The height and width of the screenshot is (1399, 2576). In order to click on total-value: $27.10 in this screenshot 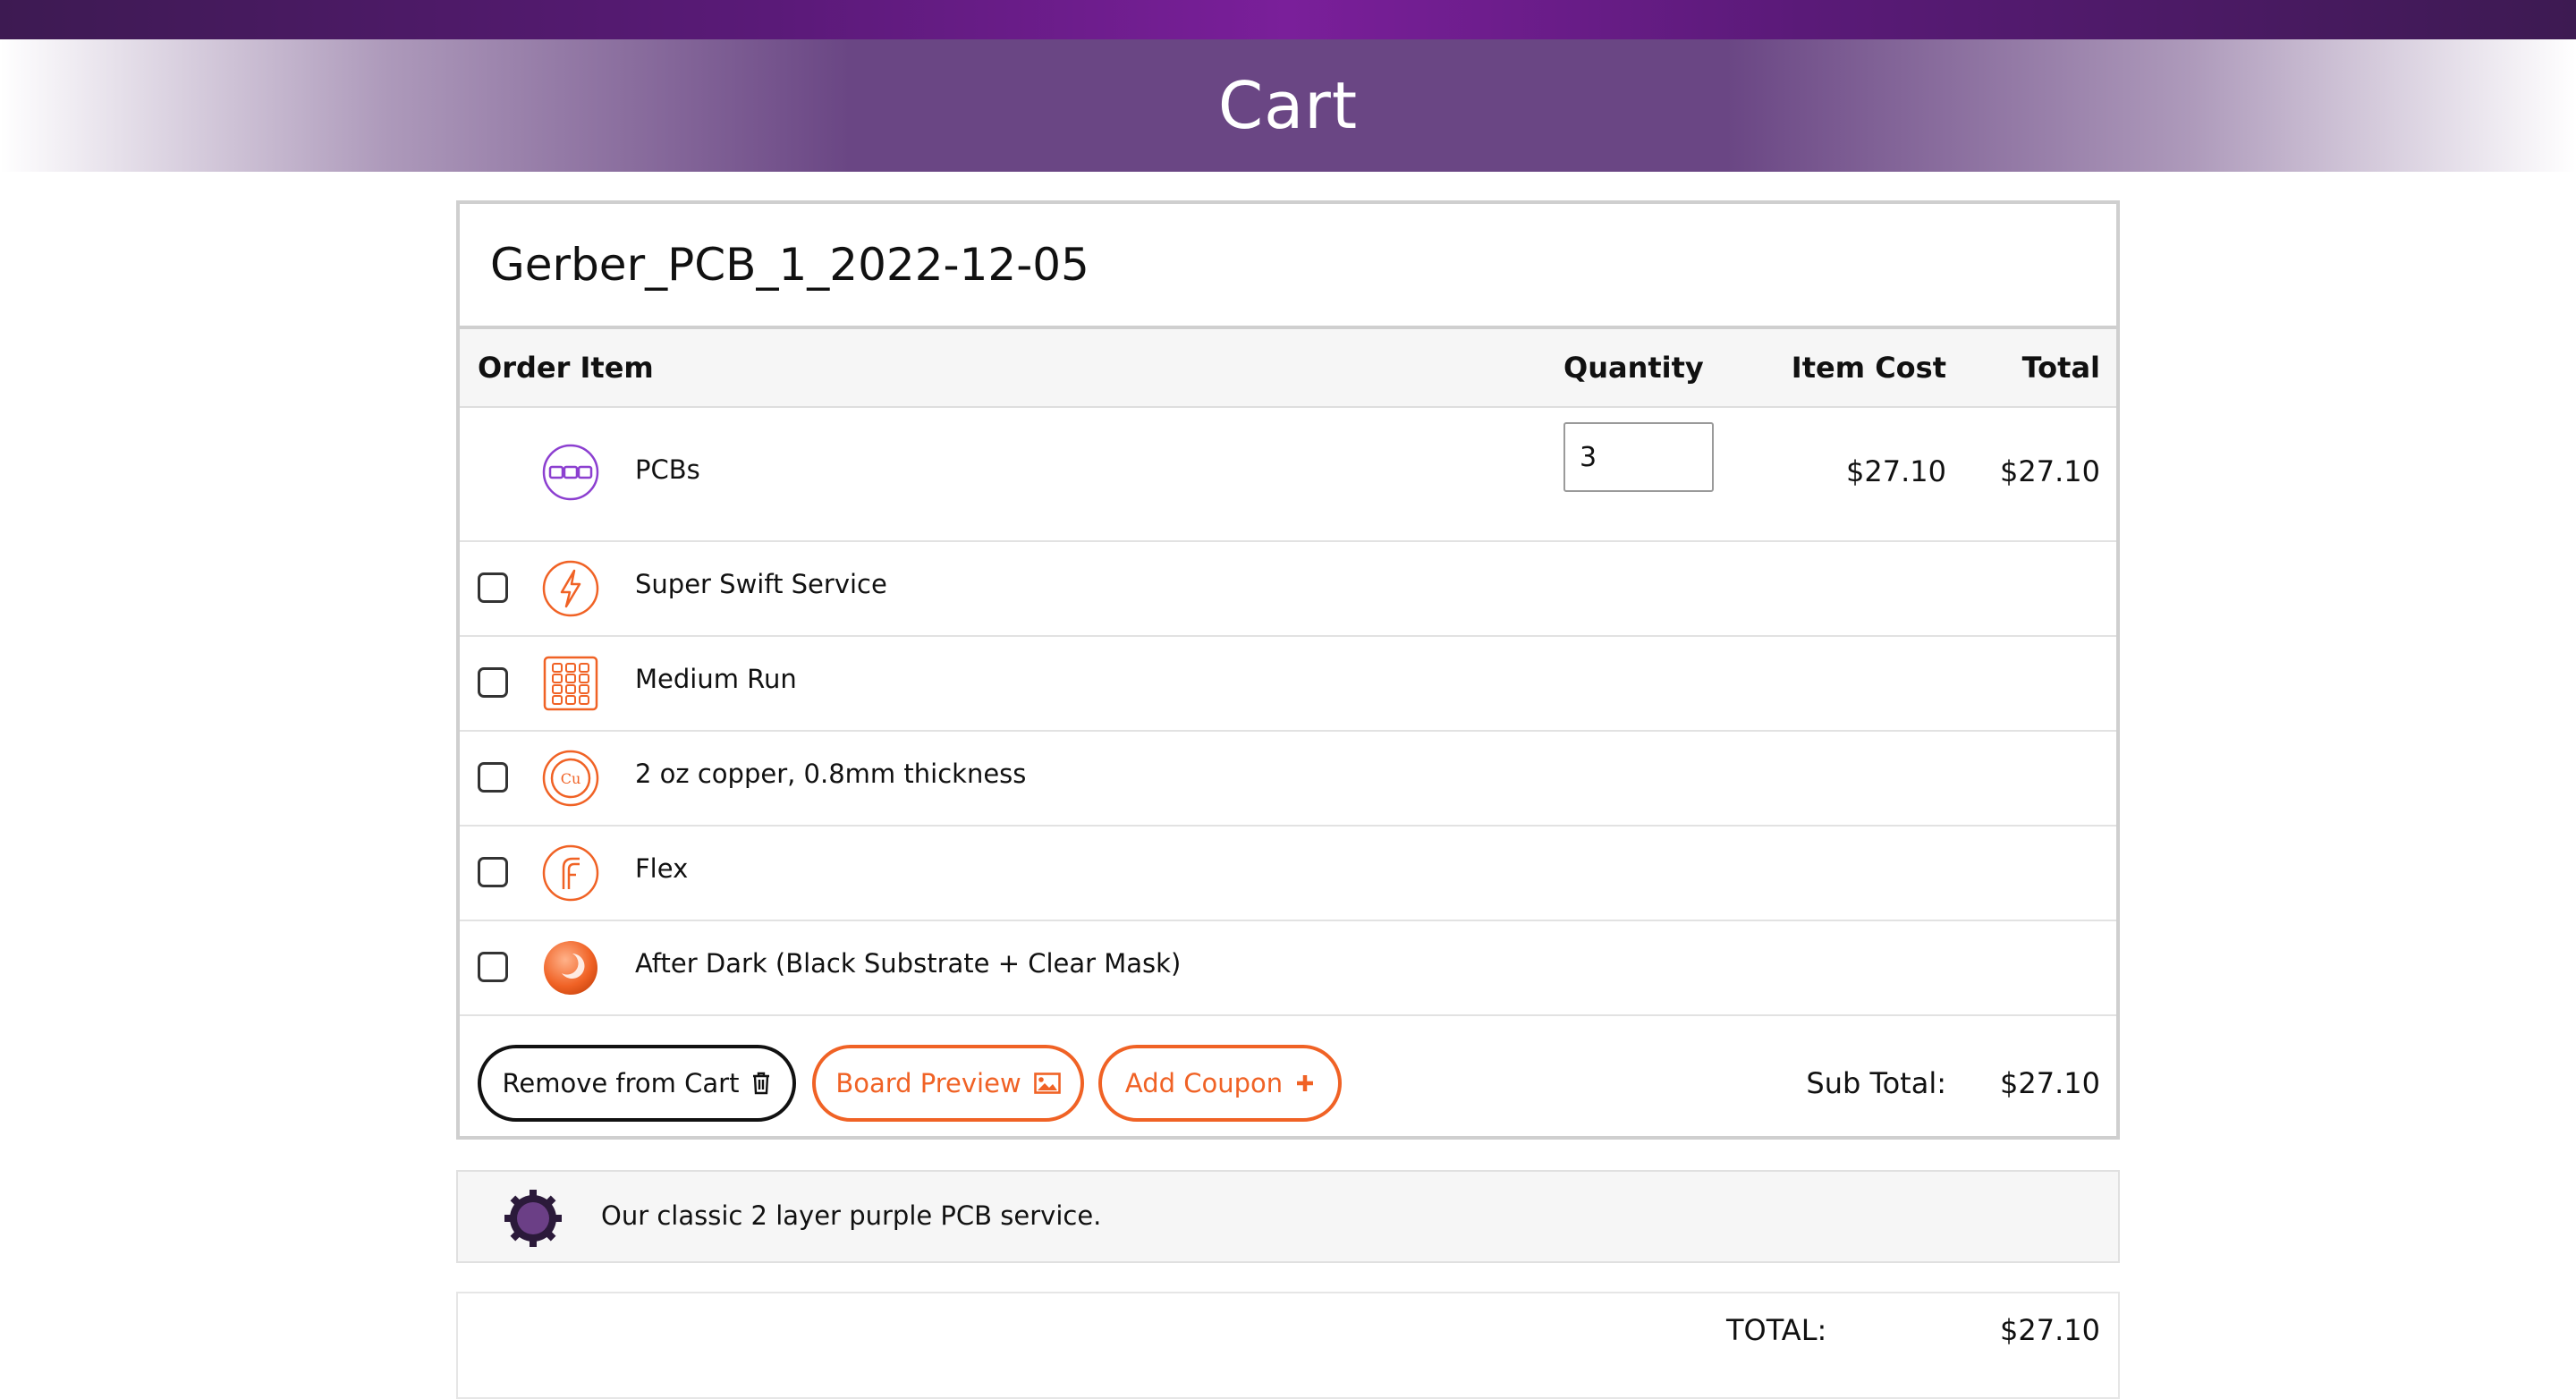, I will do `click(2050, 1330)`.